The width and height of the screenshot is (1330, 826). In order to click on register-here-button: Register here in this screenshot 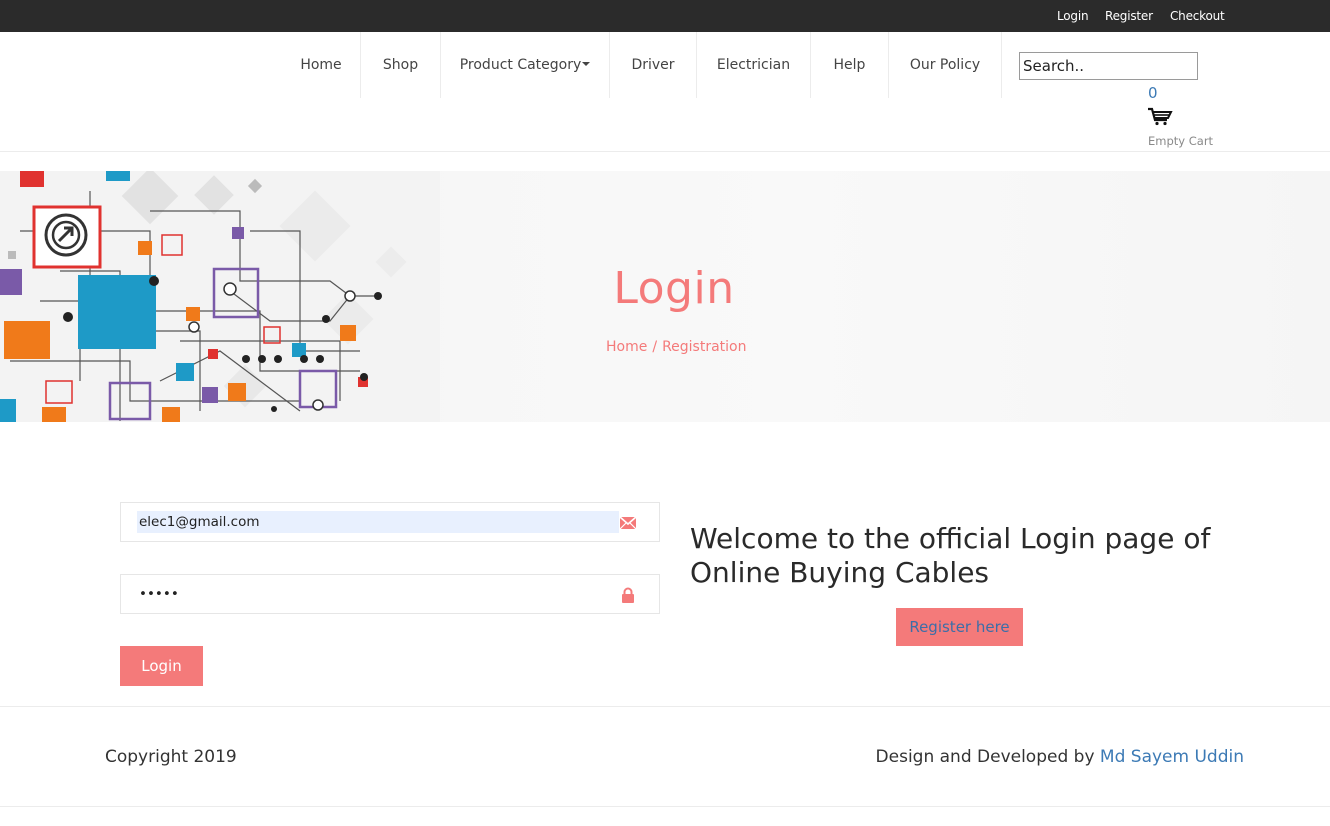, I will do `click(959, 627)`.